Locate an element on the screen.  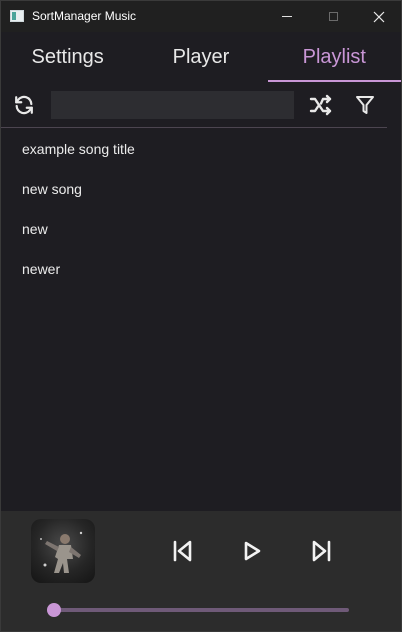
next-button is located at coordinates (322, 551).